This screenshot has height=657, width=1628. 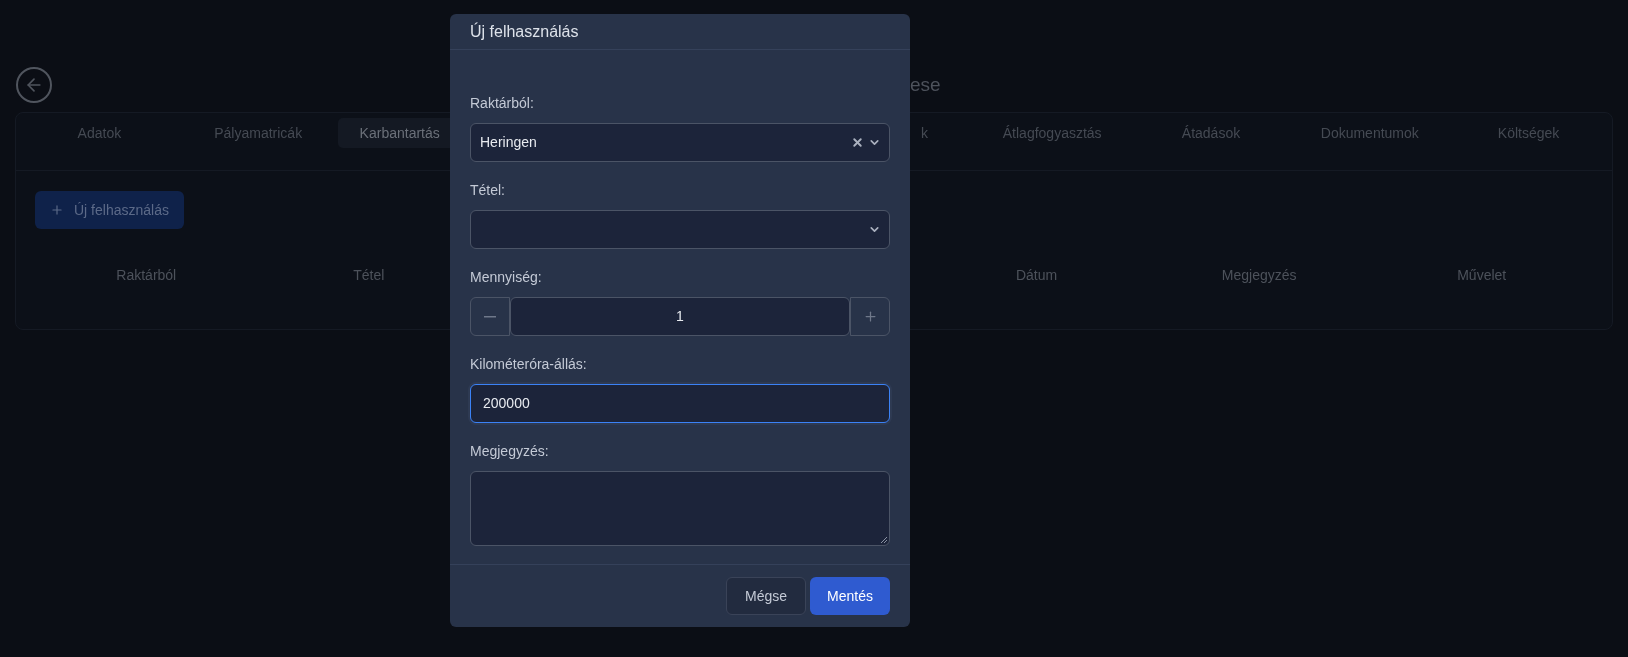 What do you see at coordinates (109, 210) in the screenshot?
I see `new-usage-button: Új felhasználás` at bounding box center [109, 210].